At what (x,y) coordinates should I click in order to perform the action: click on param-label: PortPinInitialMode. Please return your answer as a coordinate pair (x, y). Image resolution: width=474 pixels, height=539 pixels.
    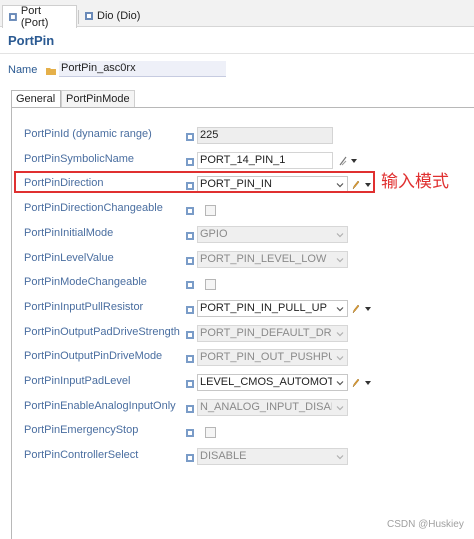
    Looking at the image, I should click on (69, 232).